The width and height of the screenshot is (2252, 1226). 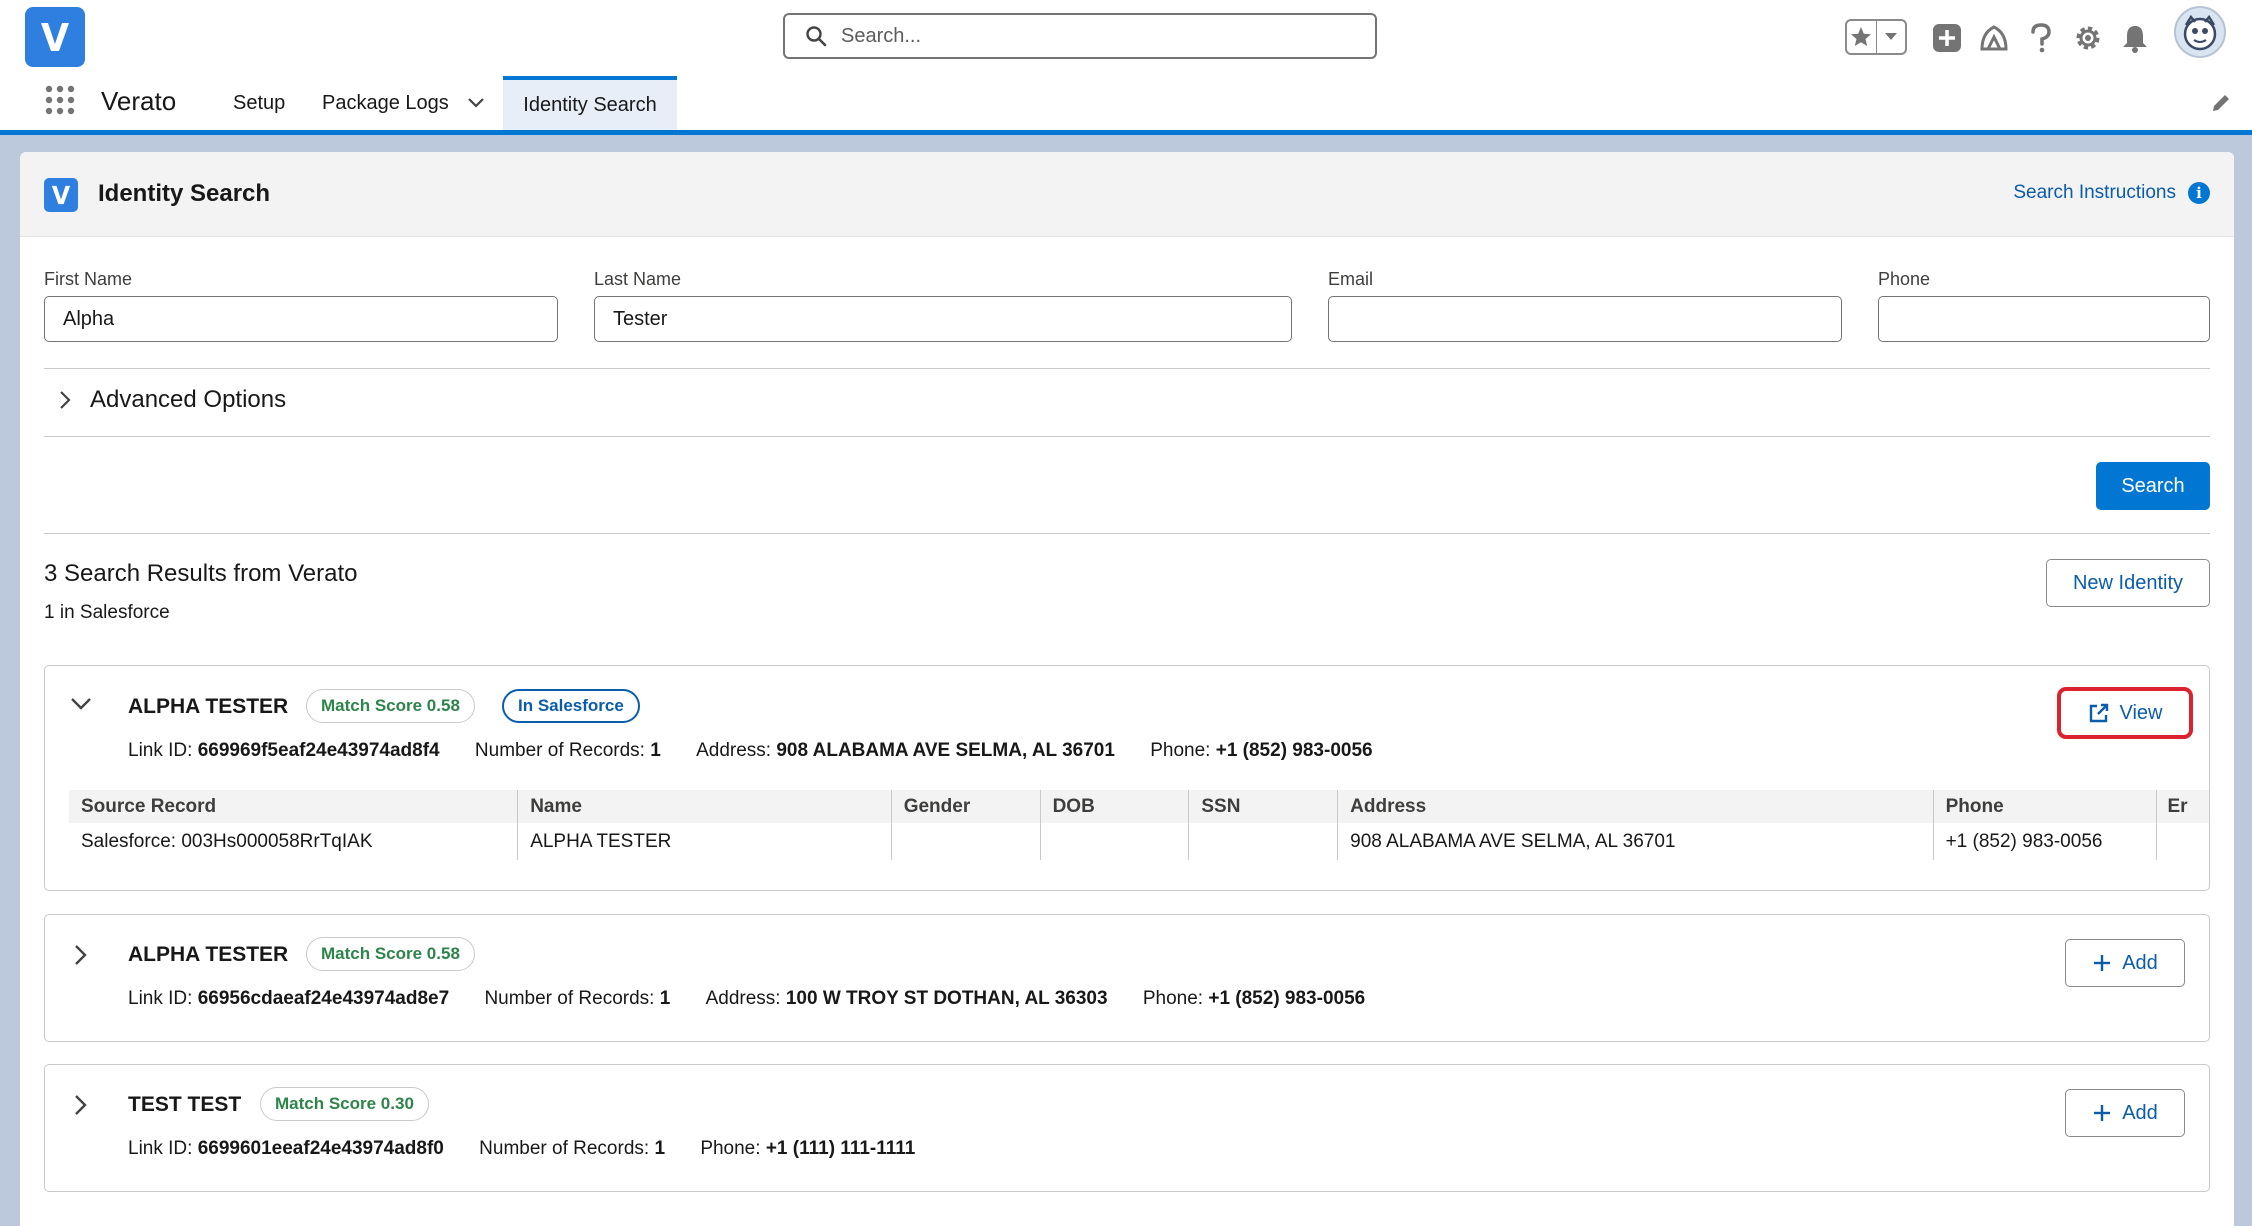 I want to click on search-instructions-label: Search Instructions, so click(x=2094, y=193).